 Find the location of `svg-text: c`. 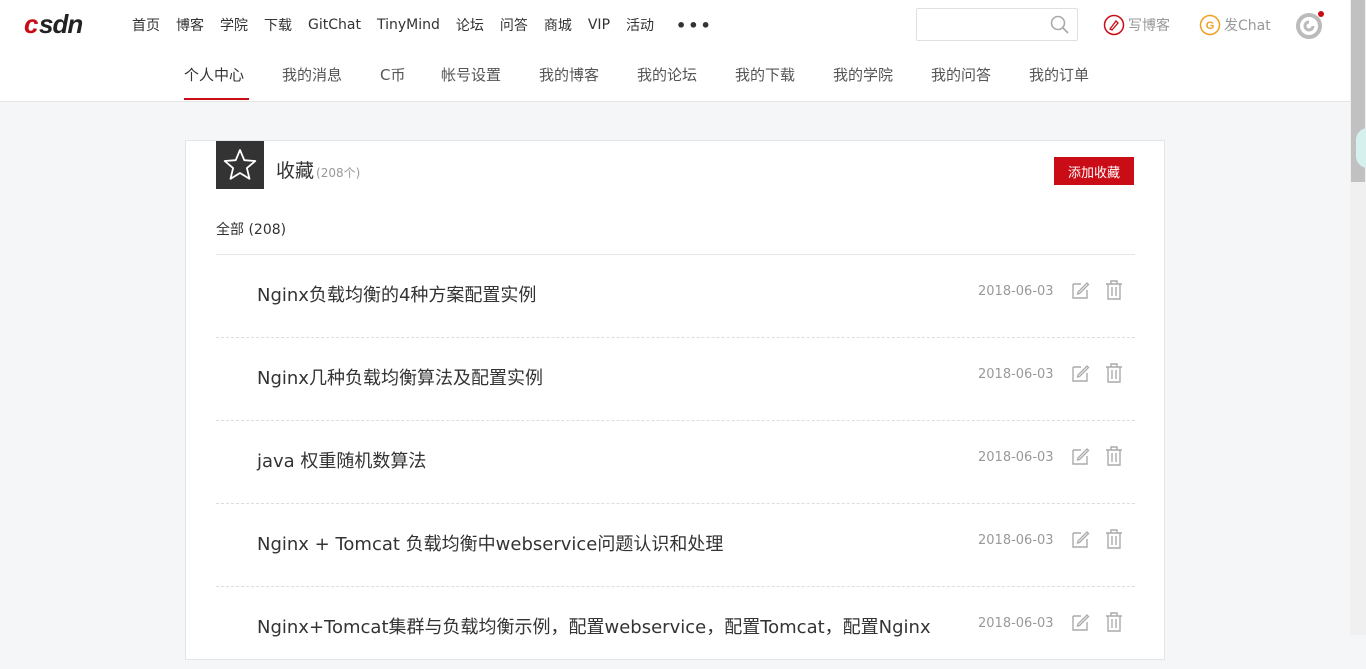

svg-text: c is located at coordinates (31, 24).